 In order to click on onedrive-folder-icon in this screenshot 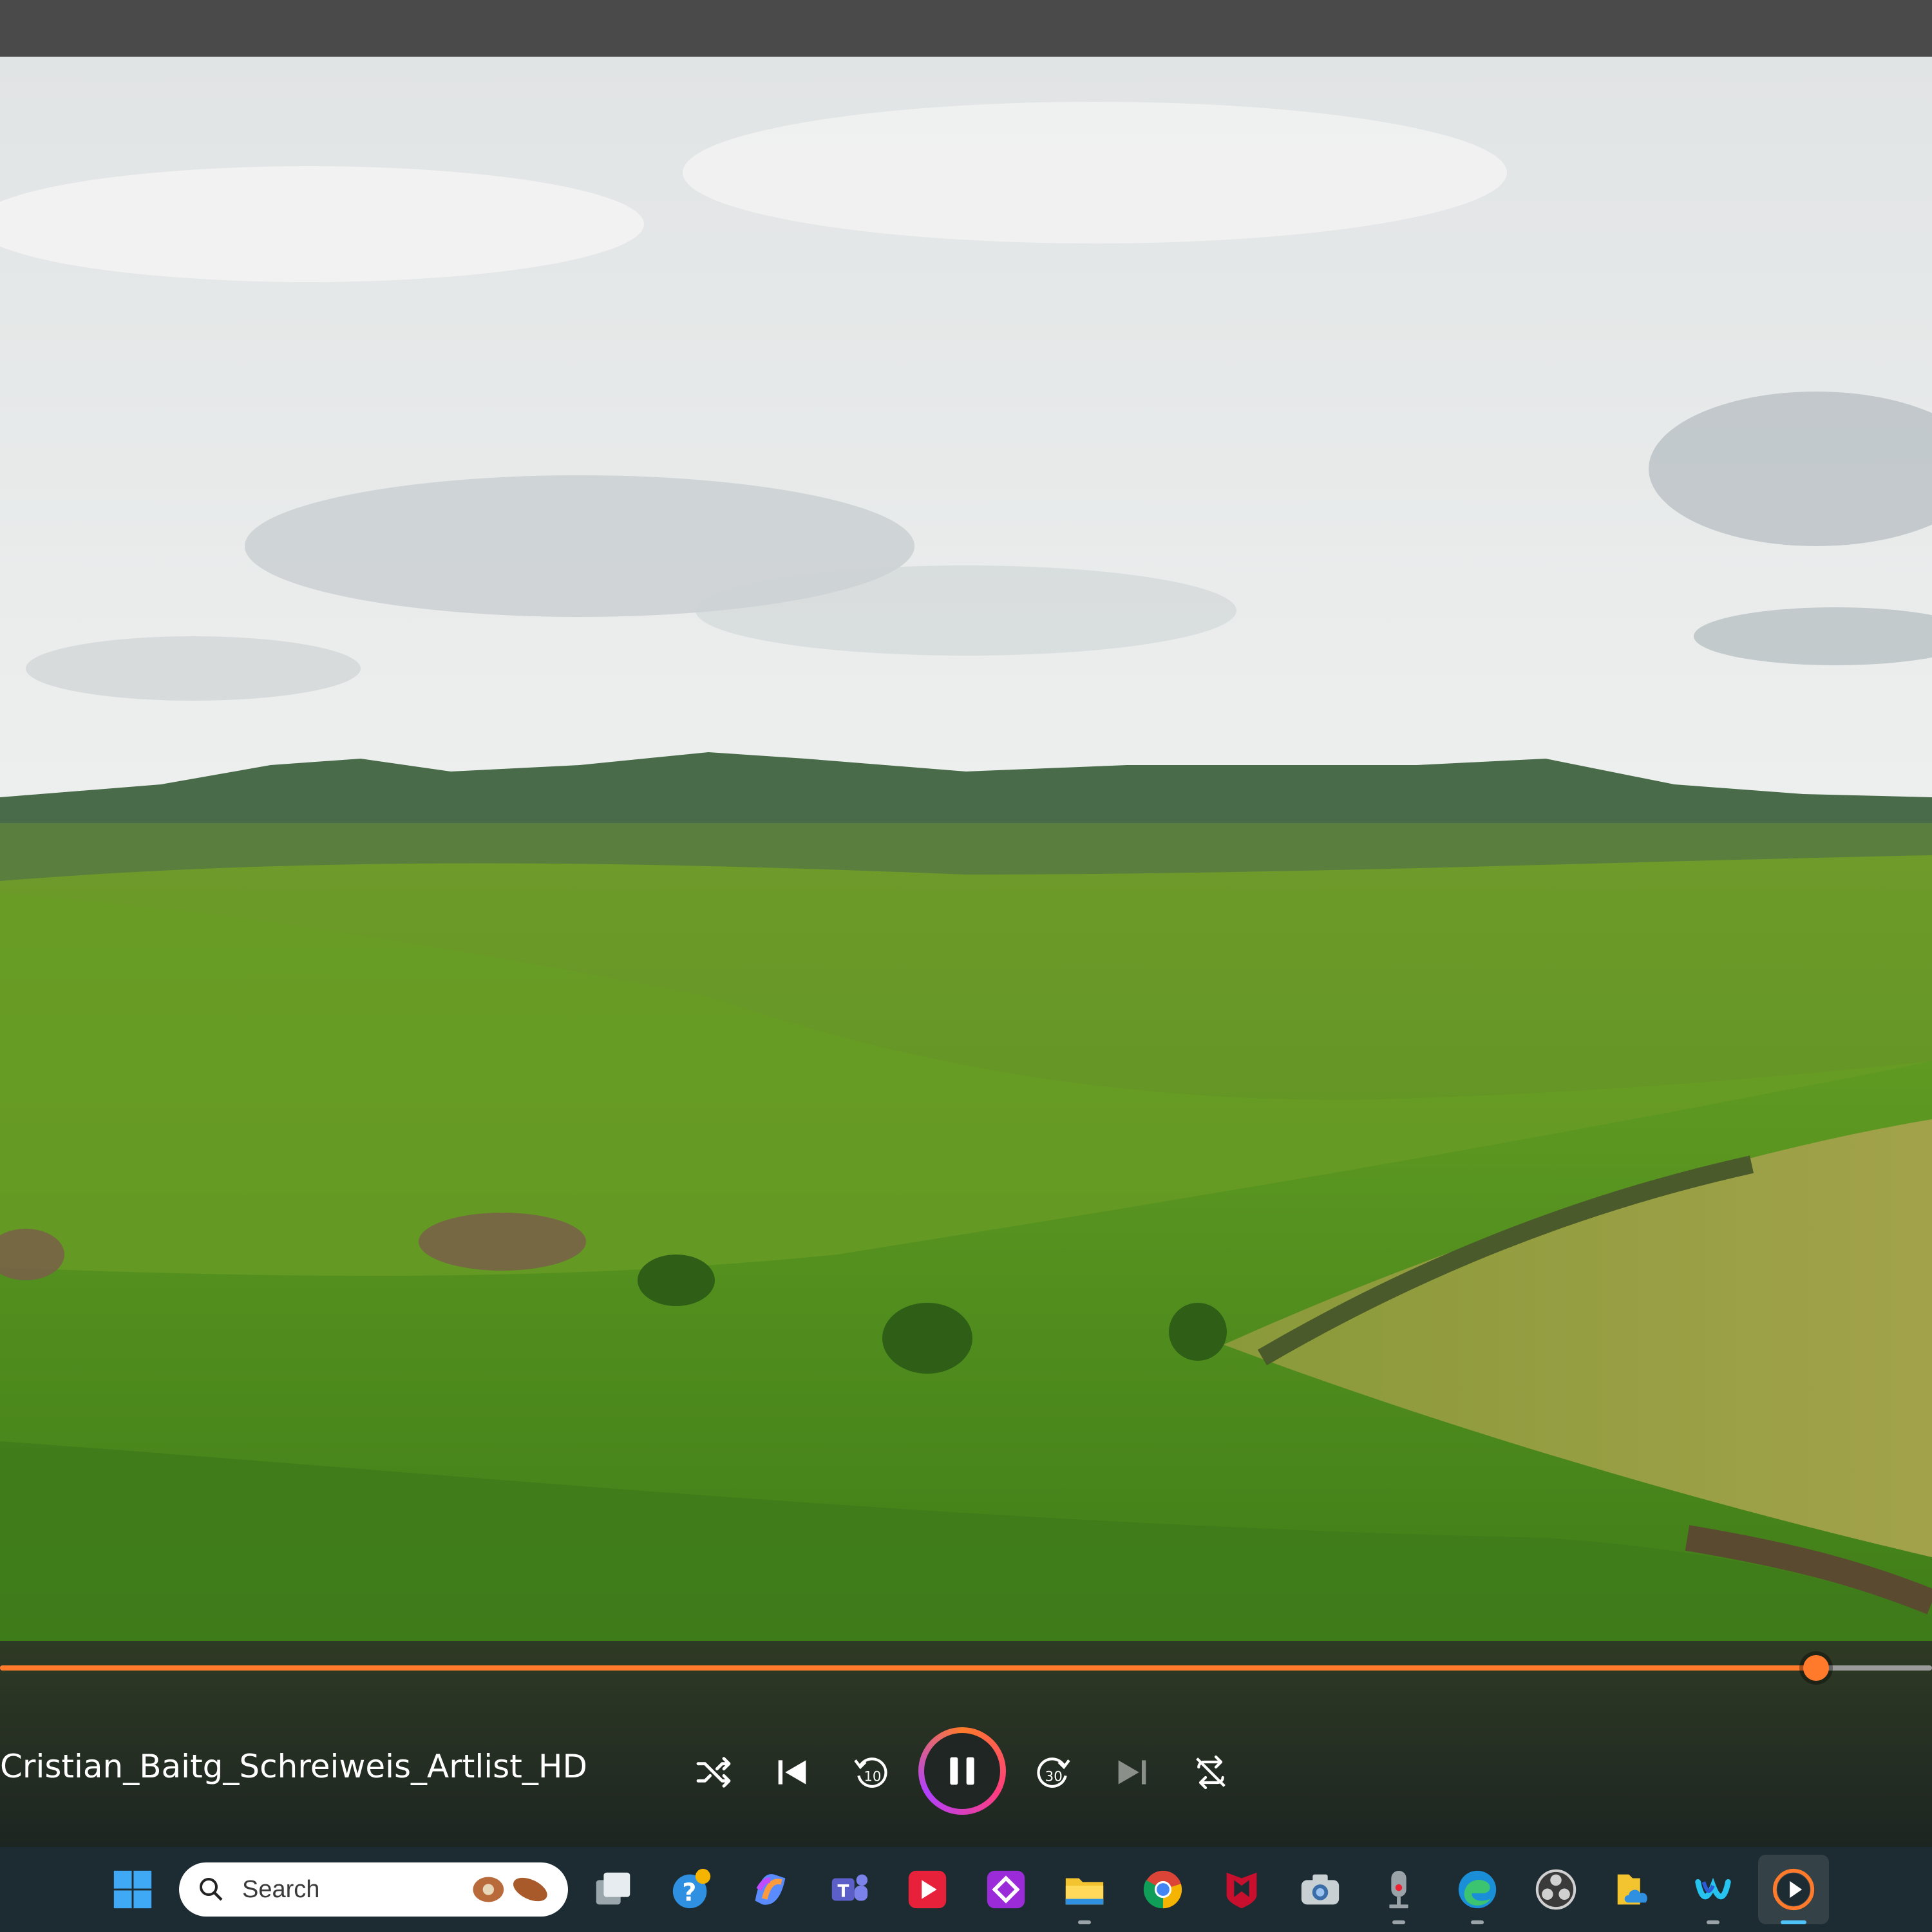, I will do `click(1632, 1890)`.